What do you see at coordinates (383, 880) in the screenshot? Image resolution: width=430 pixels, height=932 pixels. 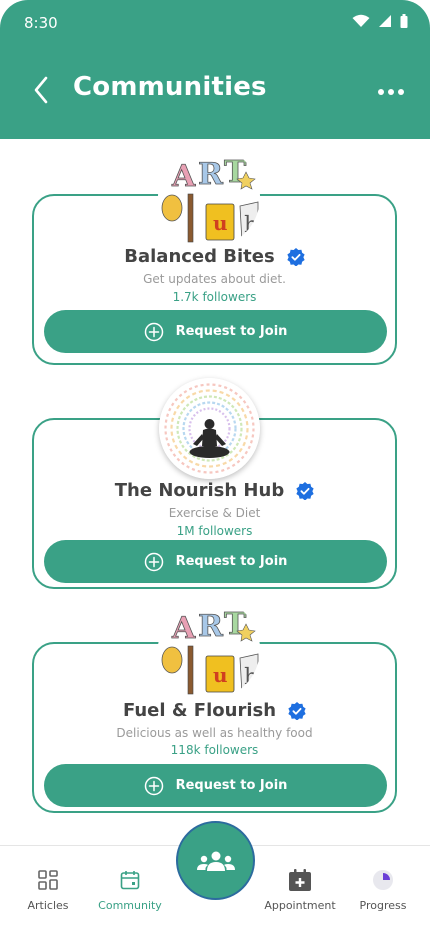 I see `pie-chart-icon` at bounding box center [383, 880].